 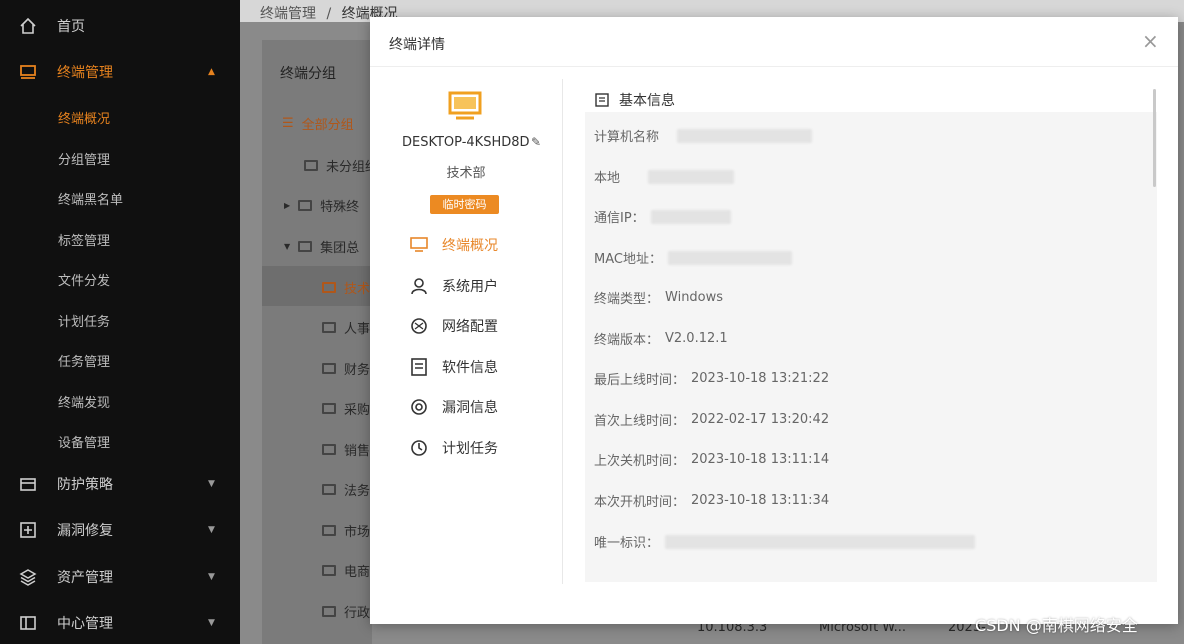 What do you see at coordinates (562, 331) in the screenshot?
I see `divider` at bounding box center [562, 331].